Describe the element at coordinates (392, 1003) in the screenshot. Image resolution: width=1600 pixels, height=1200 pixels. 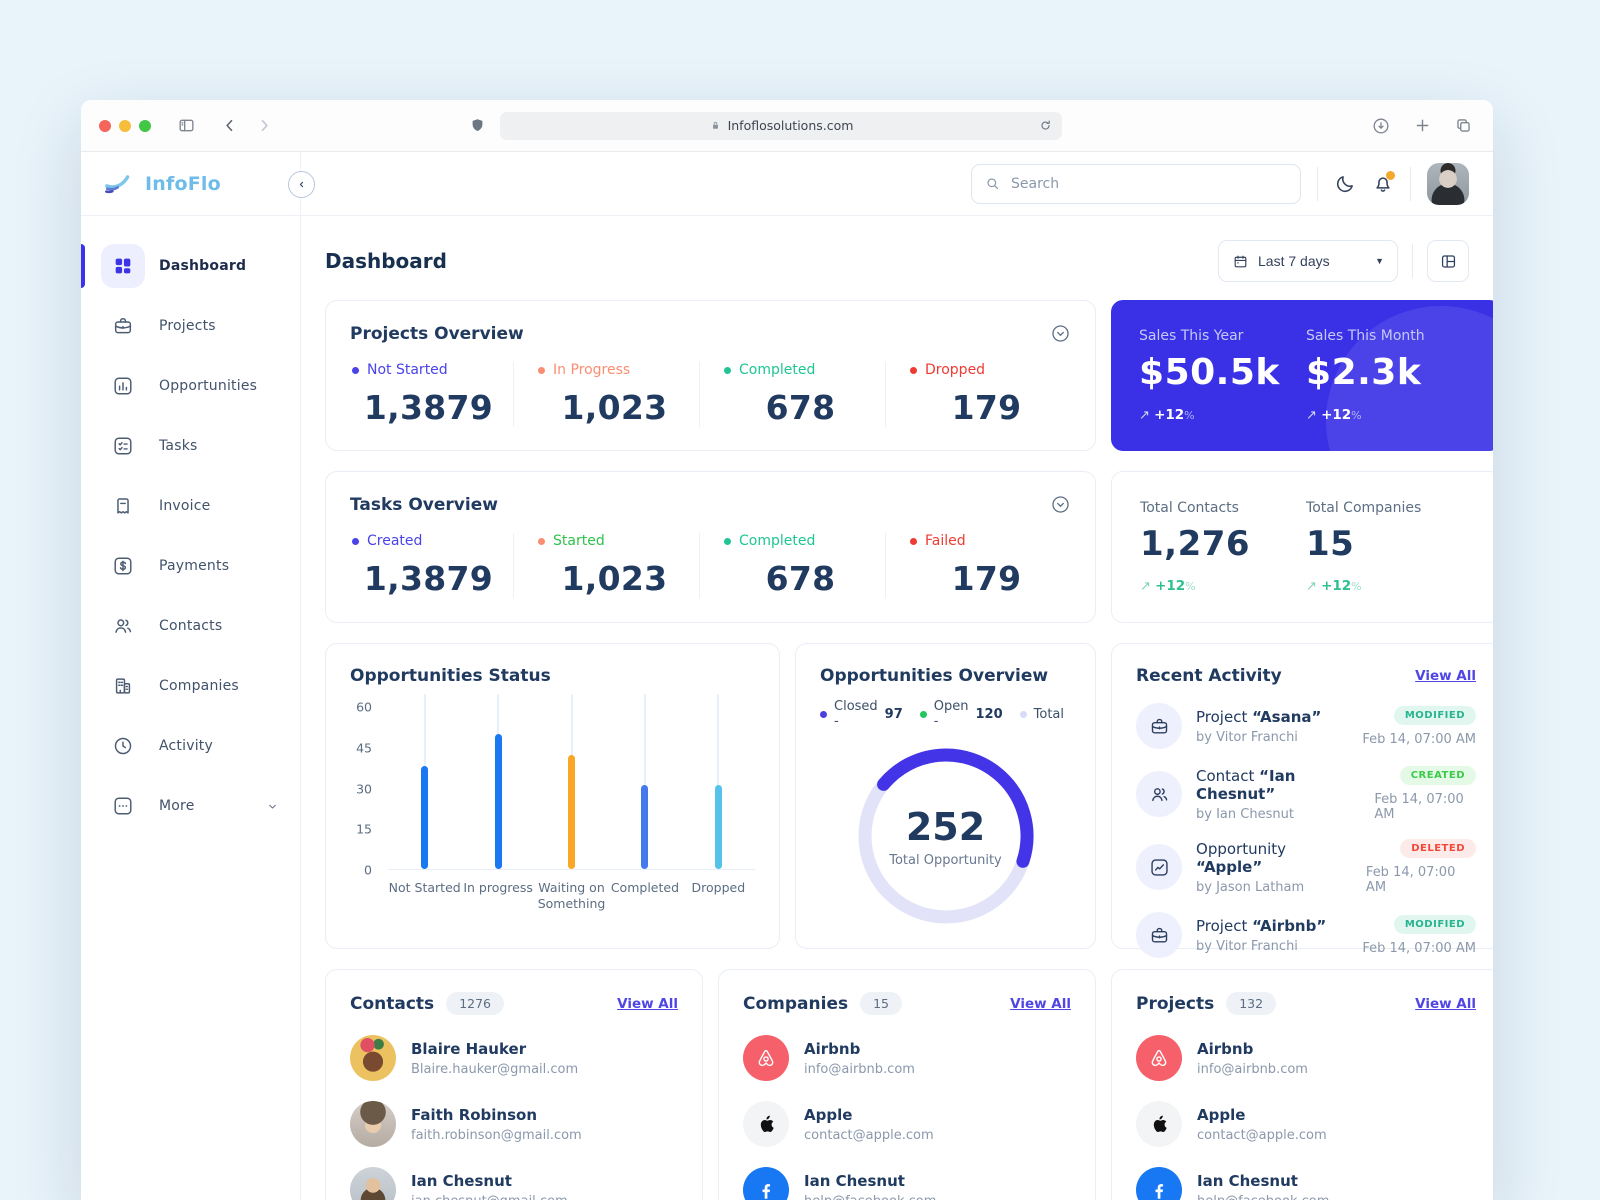
I see `card-title: Contacts` at that location.